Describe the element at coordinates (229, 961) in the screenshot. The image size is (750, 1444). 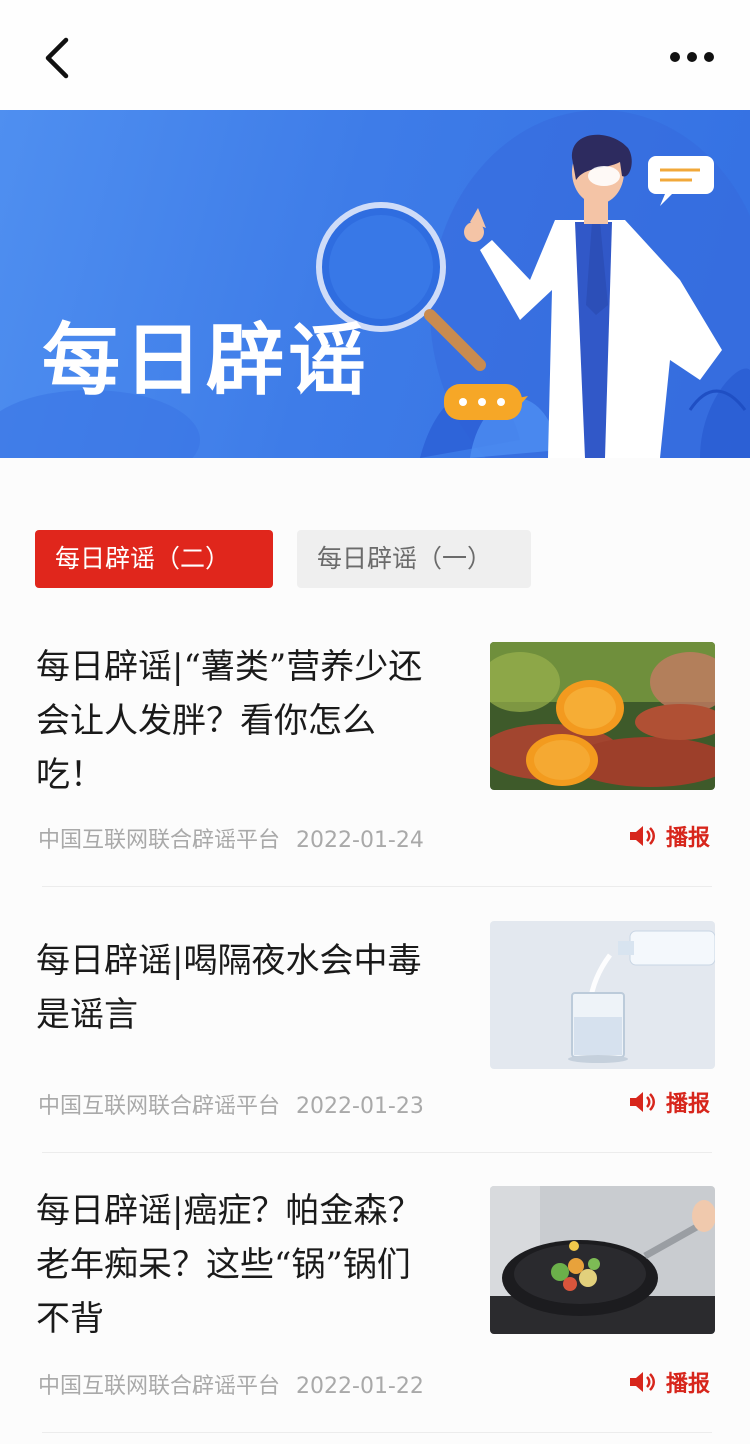
I see `article-title-line: 每日辟谣|喝隔夜水会中毒` at that location.